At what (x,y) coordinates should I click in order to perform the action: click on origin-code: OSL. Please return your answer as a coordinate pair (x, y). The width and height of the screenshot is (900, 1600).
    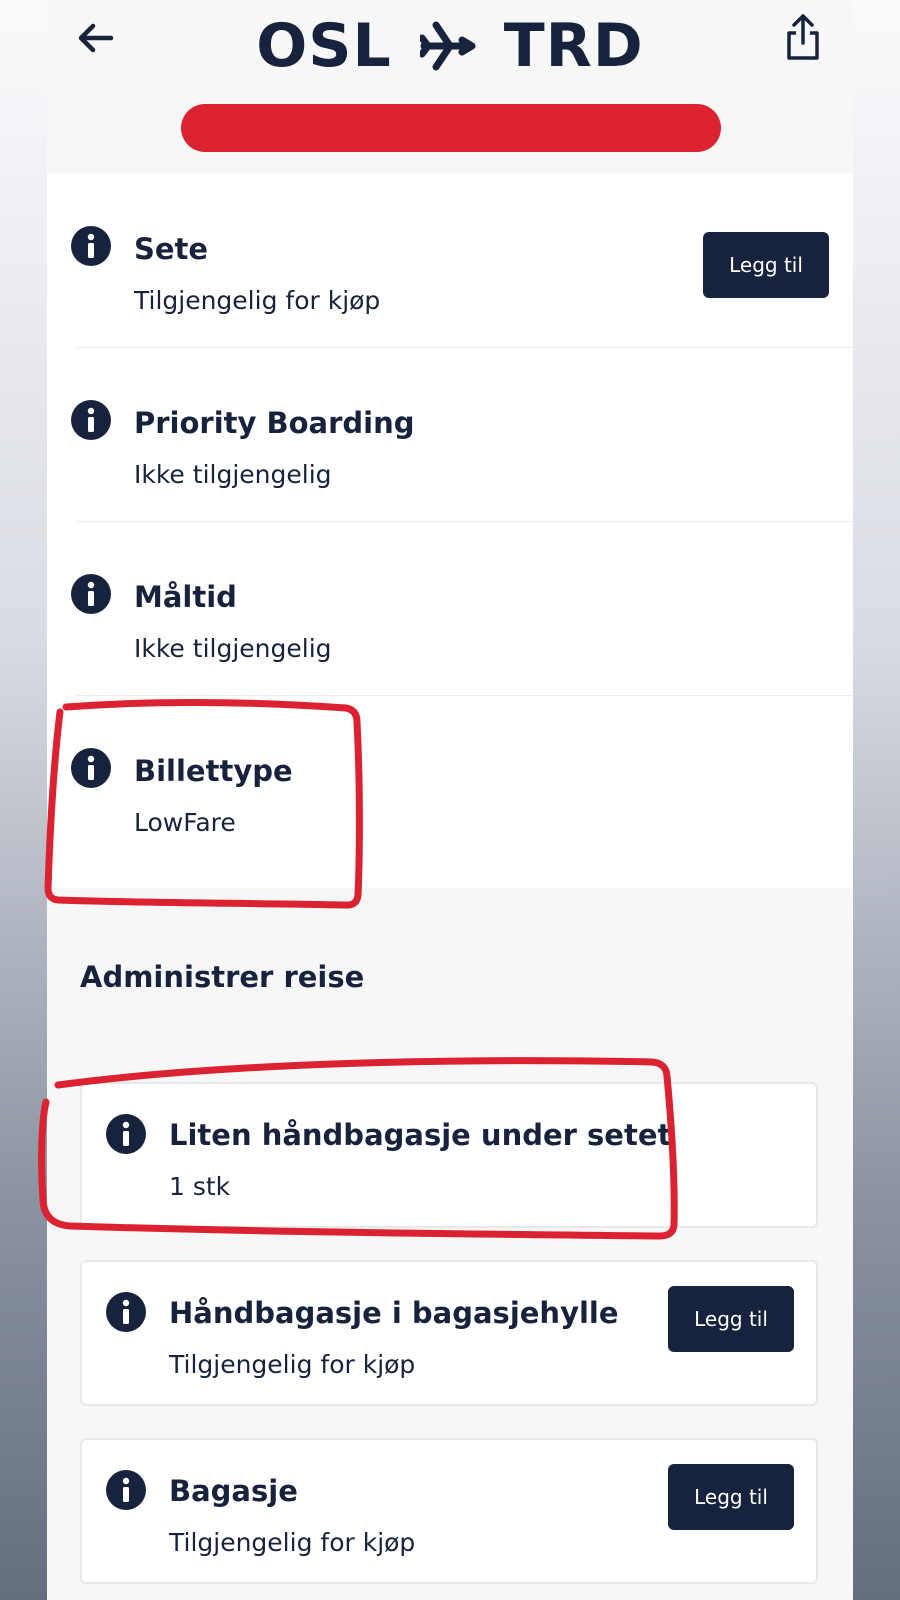
    Looking at the image, I should click on (324, 46).